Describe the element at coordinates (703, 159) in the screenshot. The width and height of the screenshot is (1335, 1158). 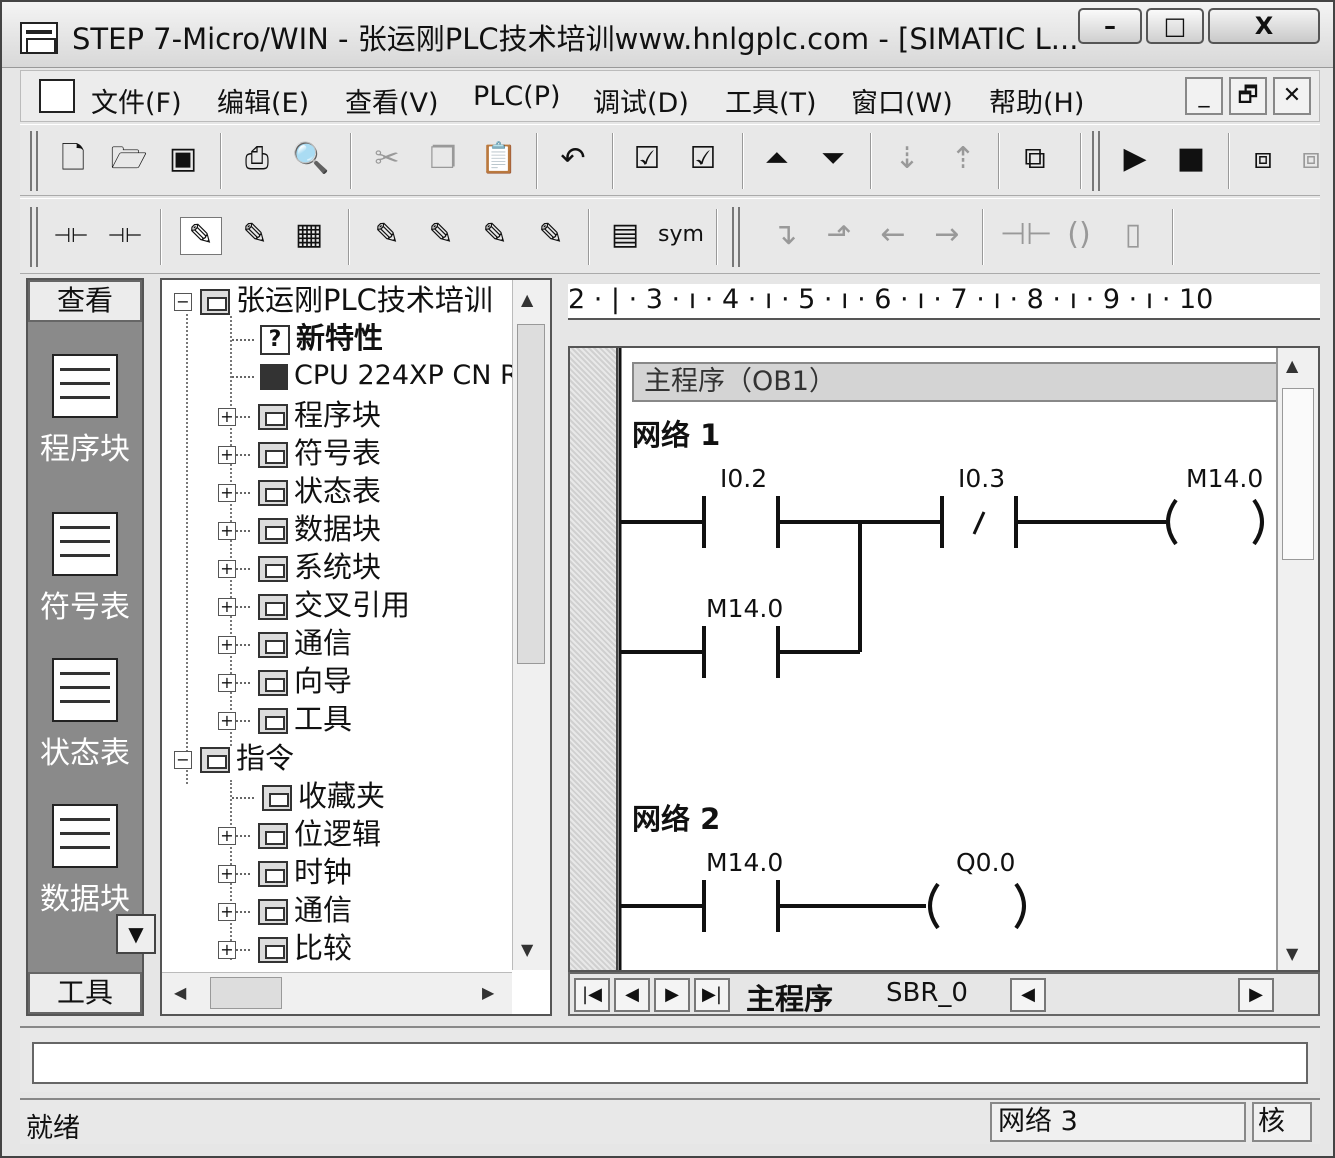
I see `compile-all-icon: ☑` at that location.